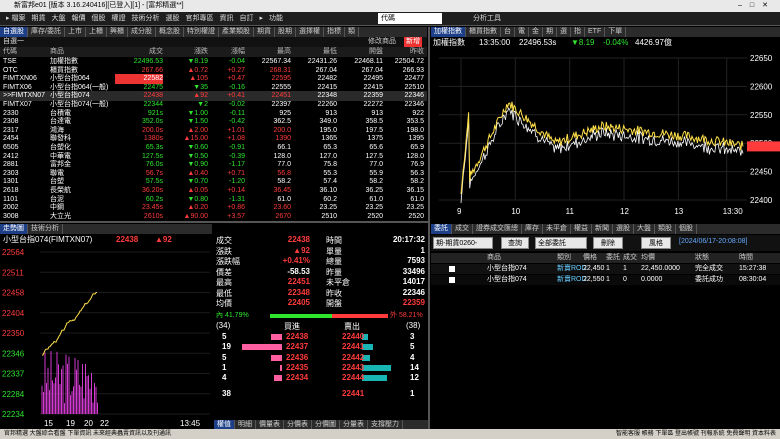 This screenshot has height=439, width=780. I want to click on tab-item: 未平倉, so click(557, 229).